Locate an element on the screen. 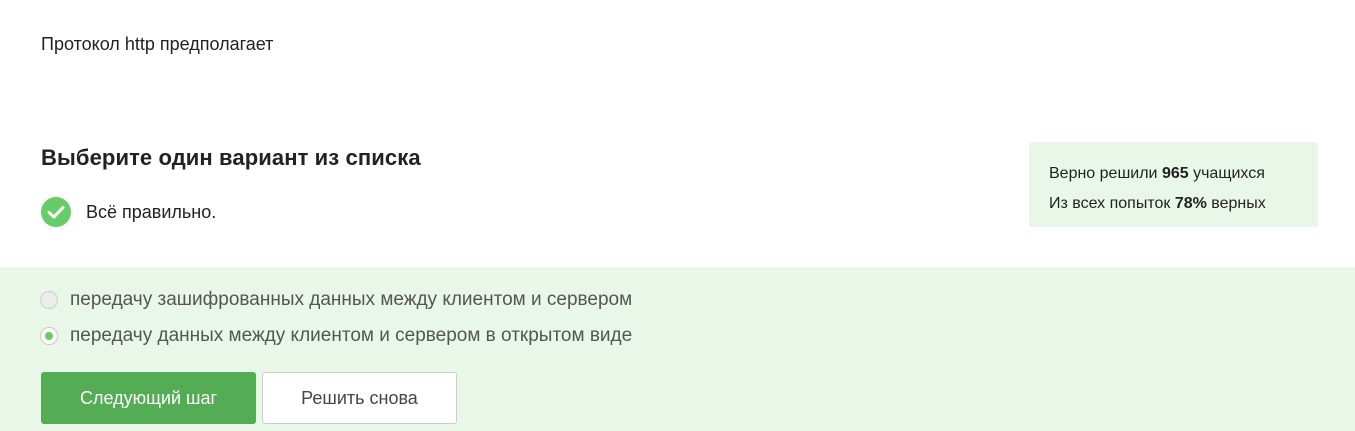 The height and width of the screenshot is (431, 1355). stats-solved-prefix: Верно решили is located at coordinates (1105, 173).